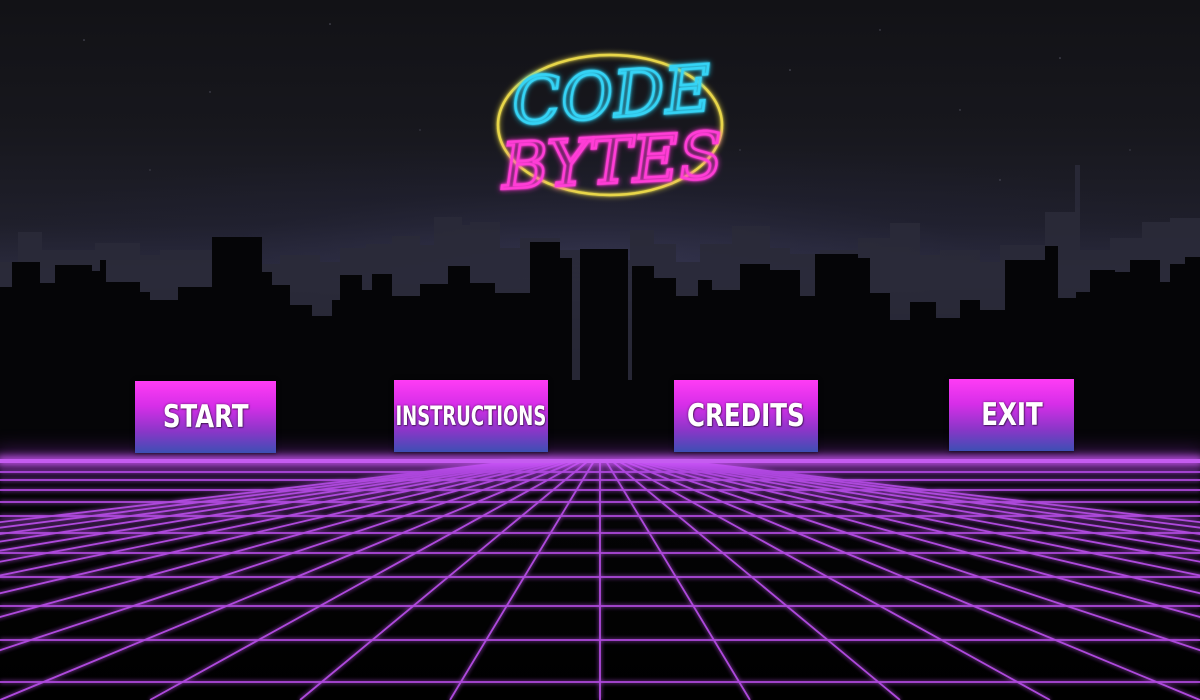 The width and height of the screenshot is (1200, 700). What do you see at coordinates (612, 162) in the screenshot?
I see `logo-text-bytes: BYTES` at bounding box center [612, 162].